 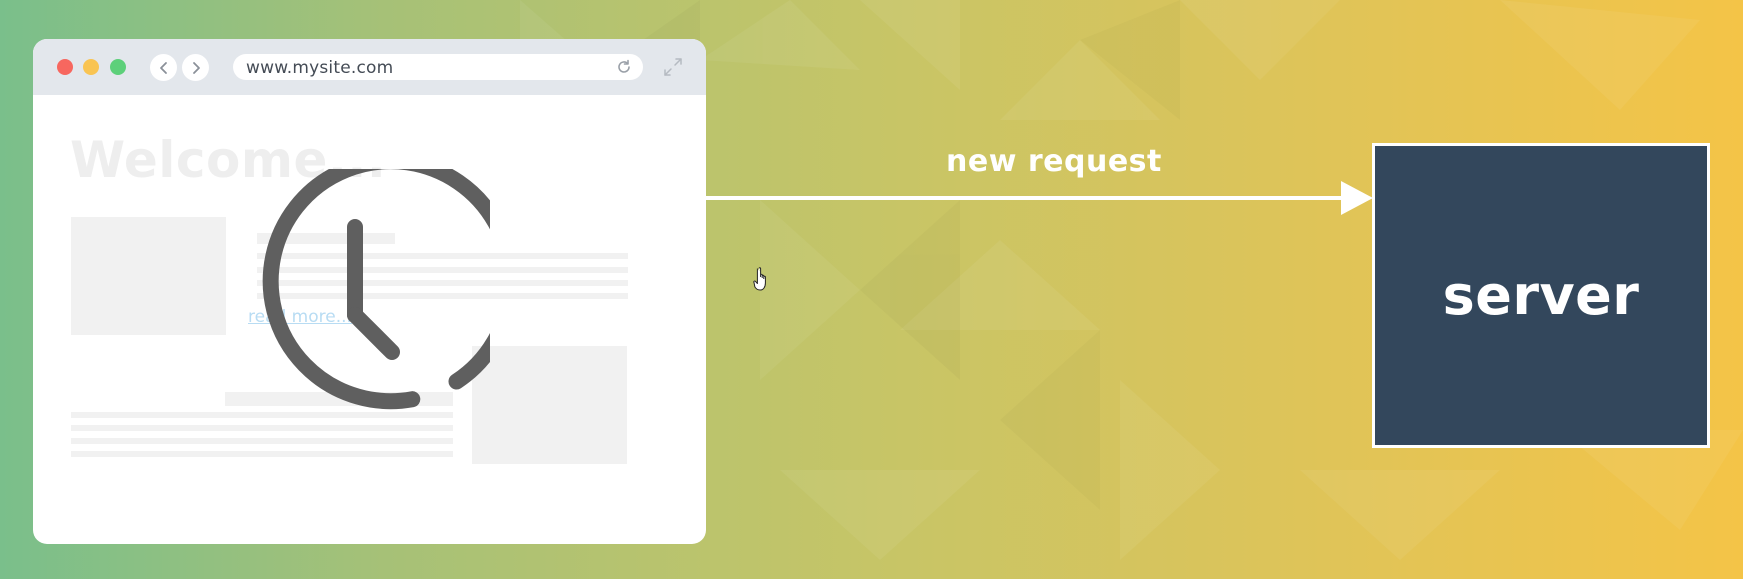 I want to click on back-icon, so click(x=163, y=67).